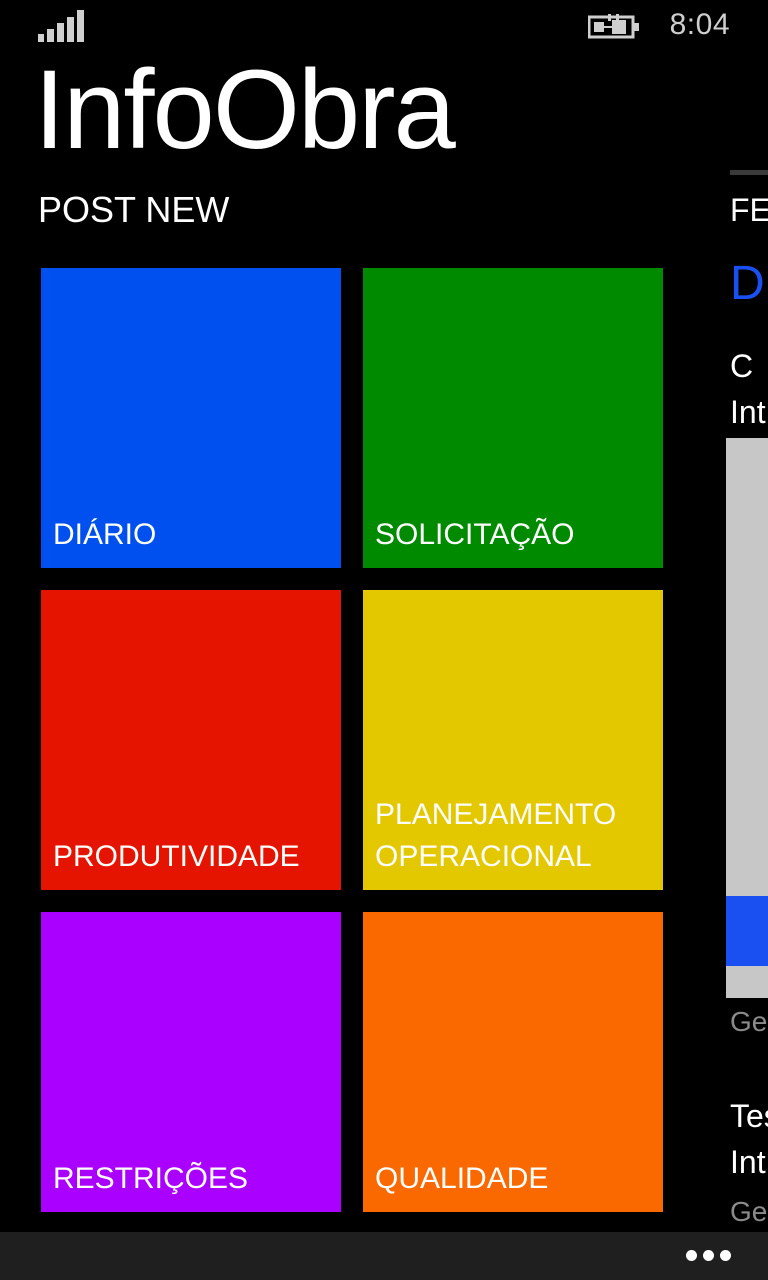 The image size is (768, 1280). I want to click on tile-diario: DIÁRIO, so click(191, 418).